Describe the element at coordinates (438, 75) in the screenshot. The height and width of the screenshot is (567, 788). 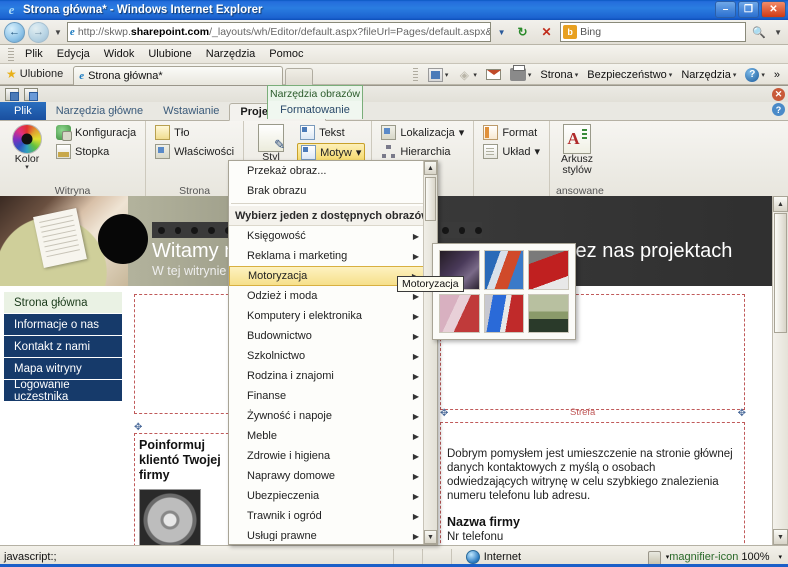
I see `home-button: ▾` at that location.